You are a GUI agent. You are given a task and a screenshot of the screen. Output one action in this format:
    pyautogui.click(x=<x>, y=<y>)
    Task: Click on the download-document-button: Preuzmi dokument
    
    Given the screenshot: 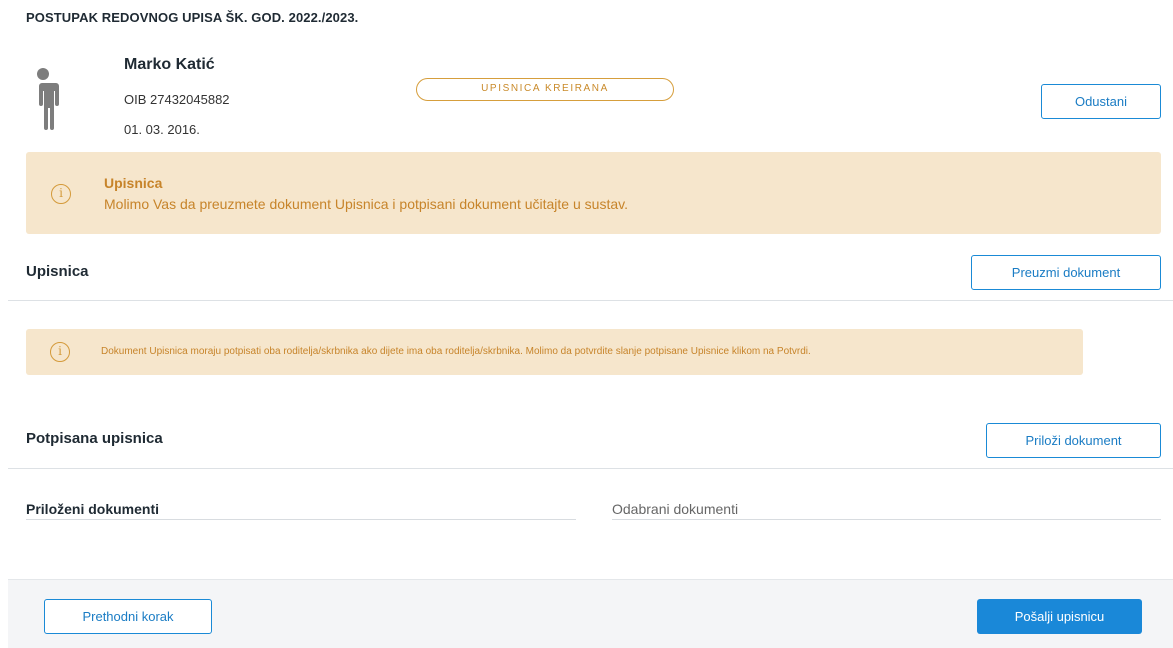 What is the action you would take?
    pyautogui.click(x=1066, y=272)
    